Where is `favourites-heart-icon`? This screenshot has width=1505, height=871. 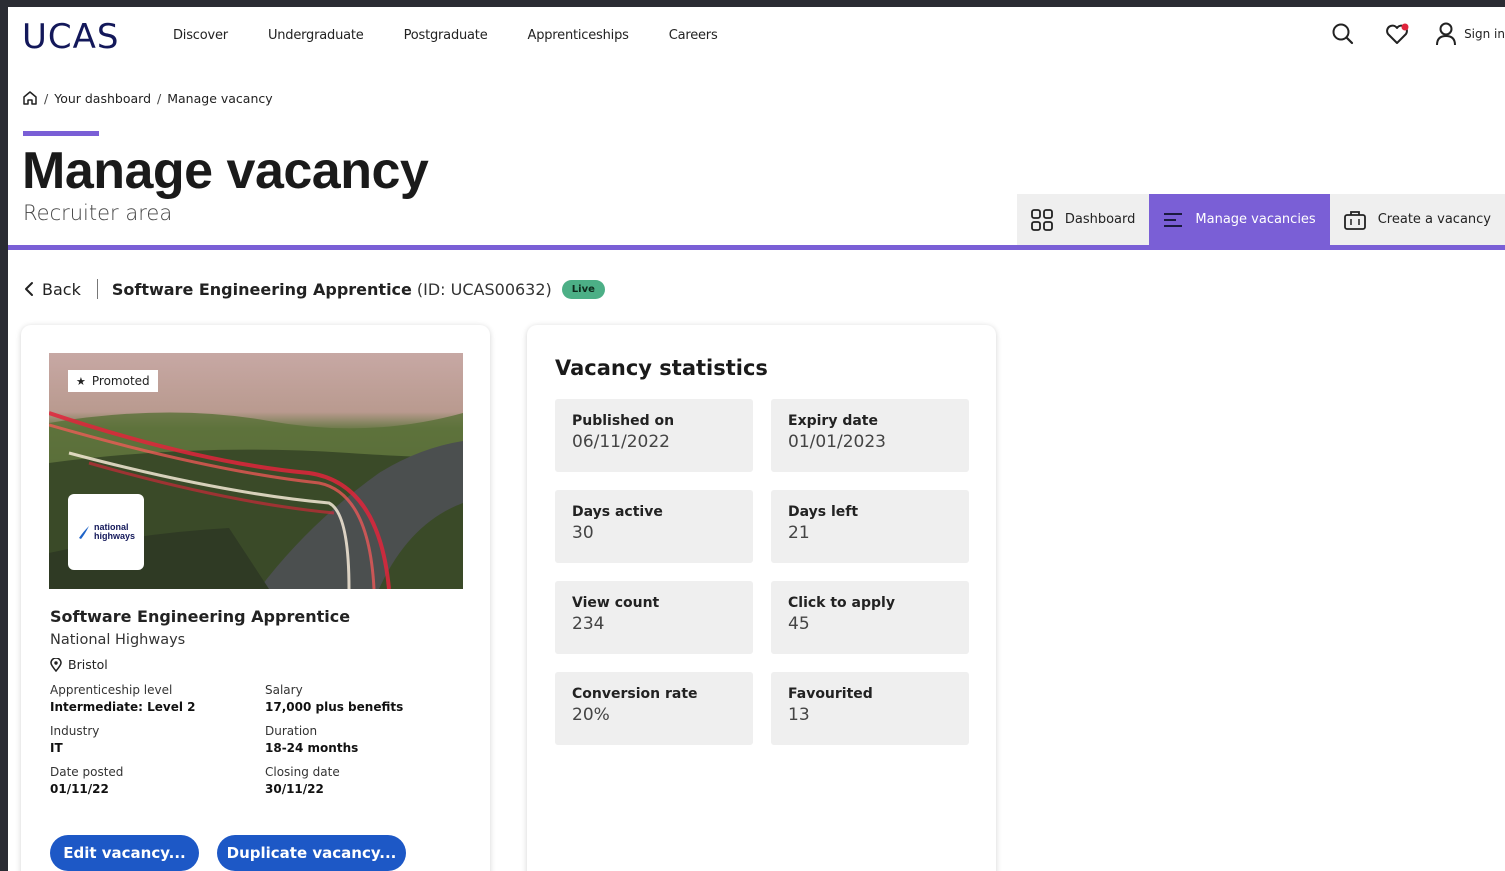
favourites-heart-icon is located at coordinates (1397, 34).